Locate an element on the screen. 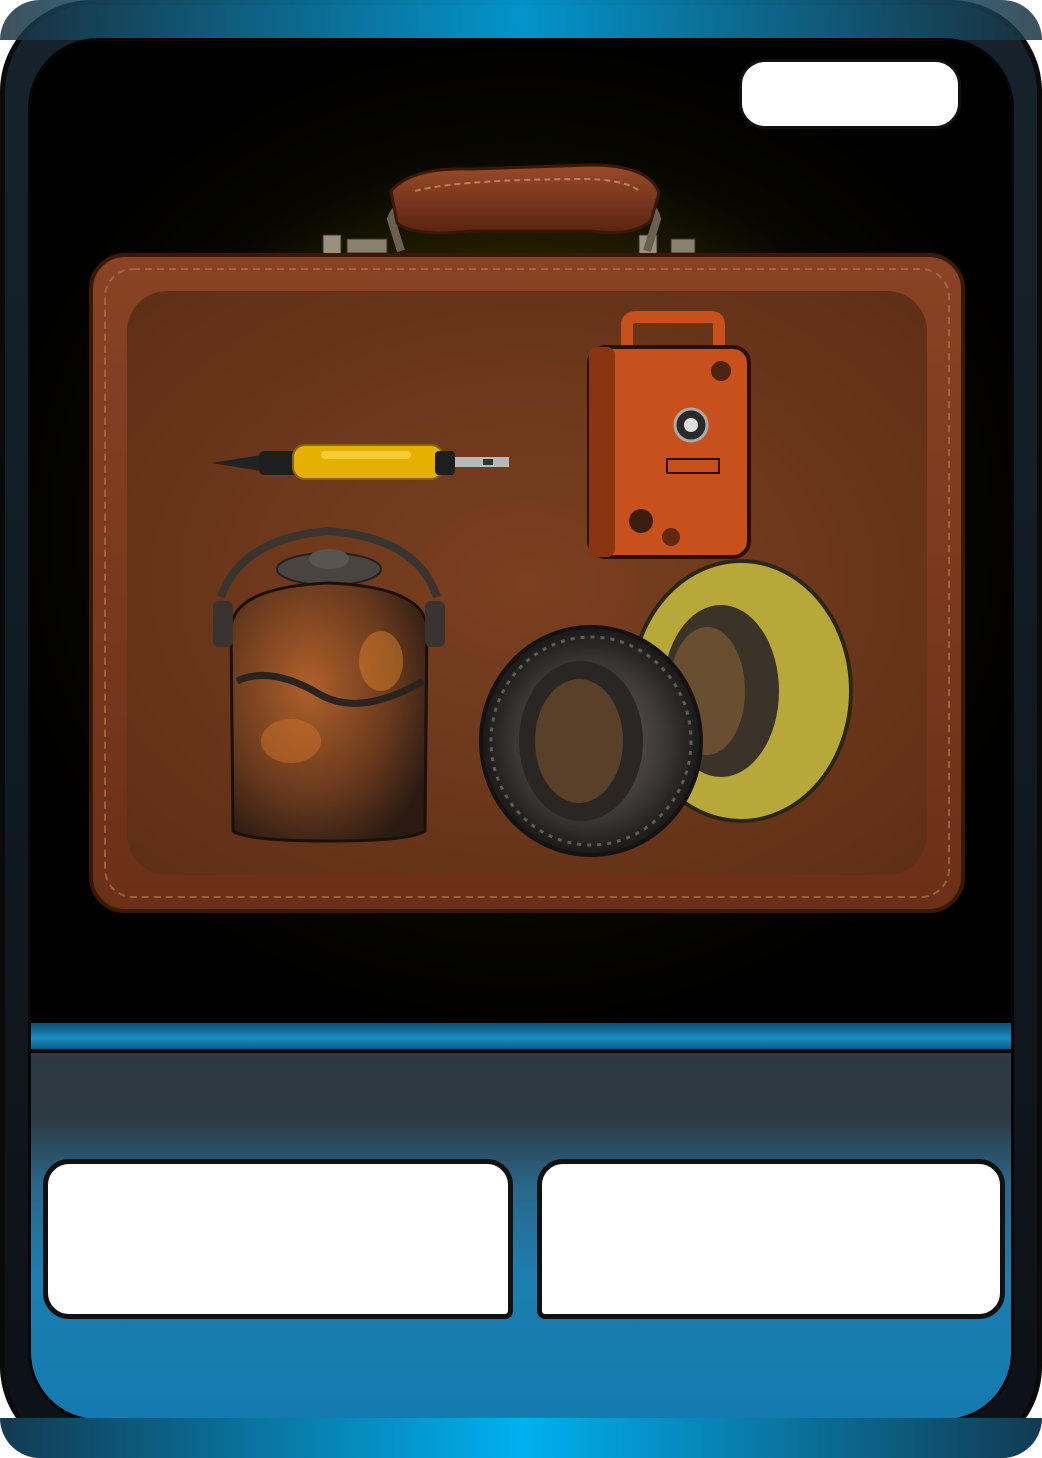  right-stat-box is located at coordinates (771, 1239).